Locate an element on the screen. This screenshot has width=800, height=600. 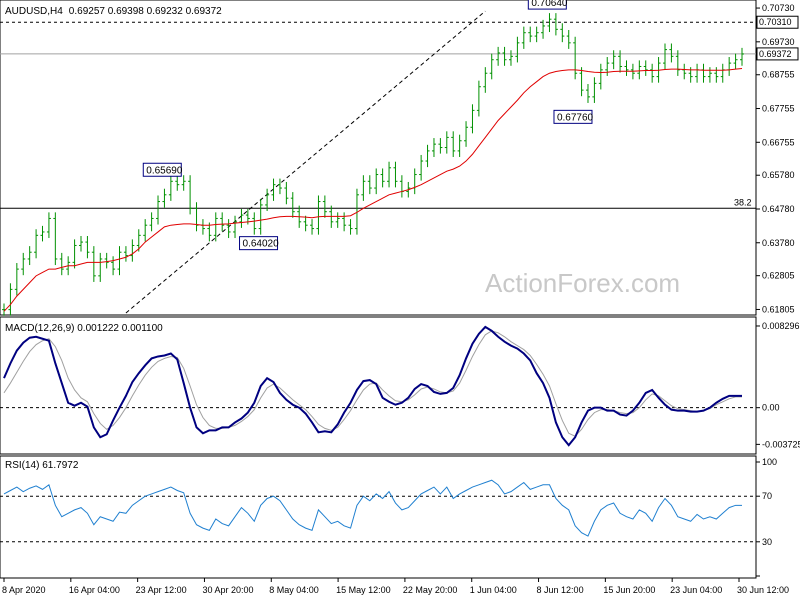
annotation-label: 0.65690 is located at coordinates (164, 170).